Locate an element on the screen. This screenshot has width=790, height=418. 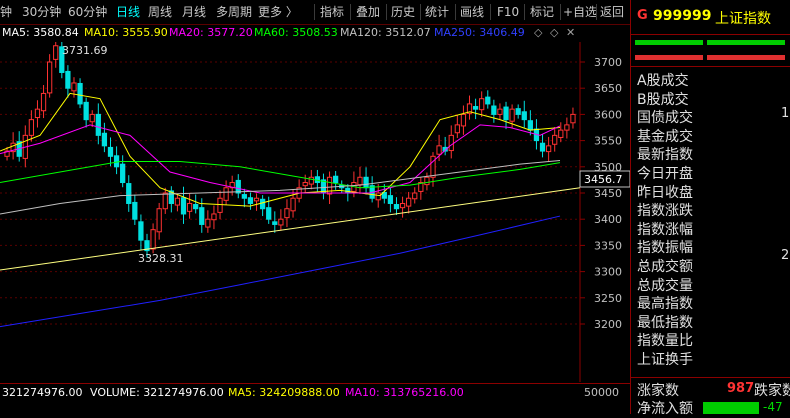
tab-monthly: 月线 is located at coordinates (194, 12).